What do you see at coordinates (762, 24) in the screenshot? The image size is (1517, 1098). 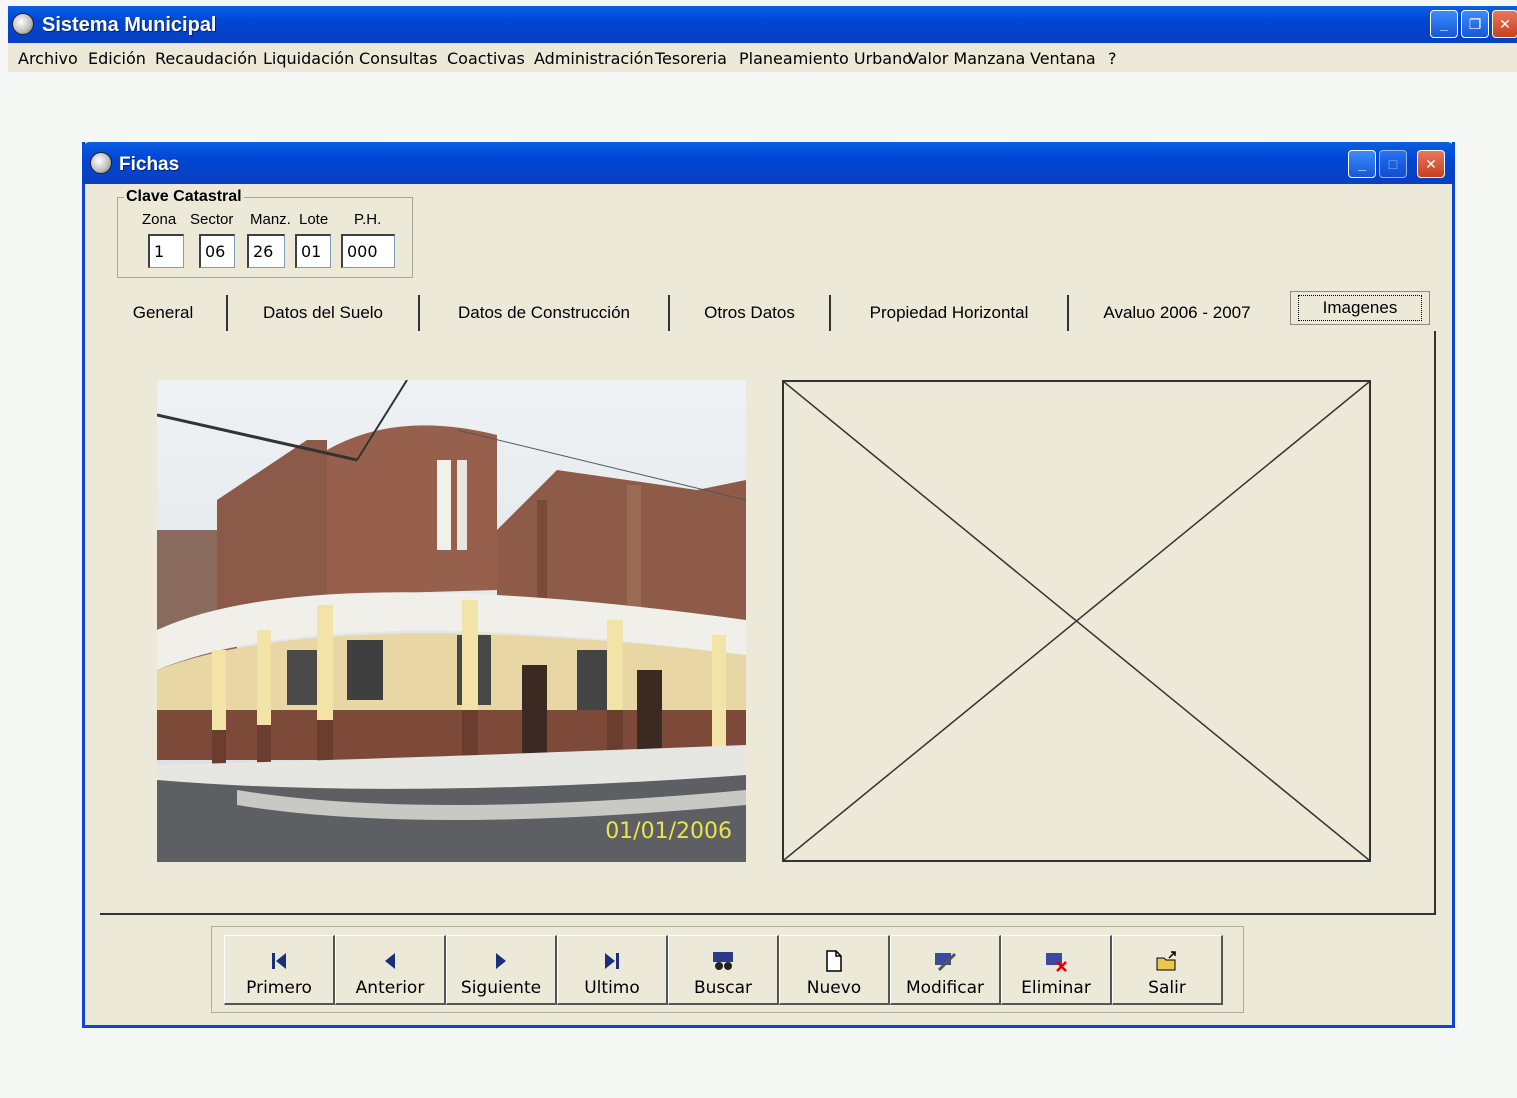 I see `app-title-bar: Sistema Municipal _ ❐ ✕` at bounding box center [762, 24].